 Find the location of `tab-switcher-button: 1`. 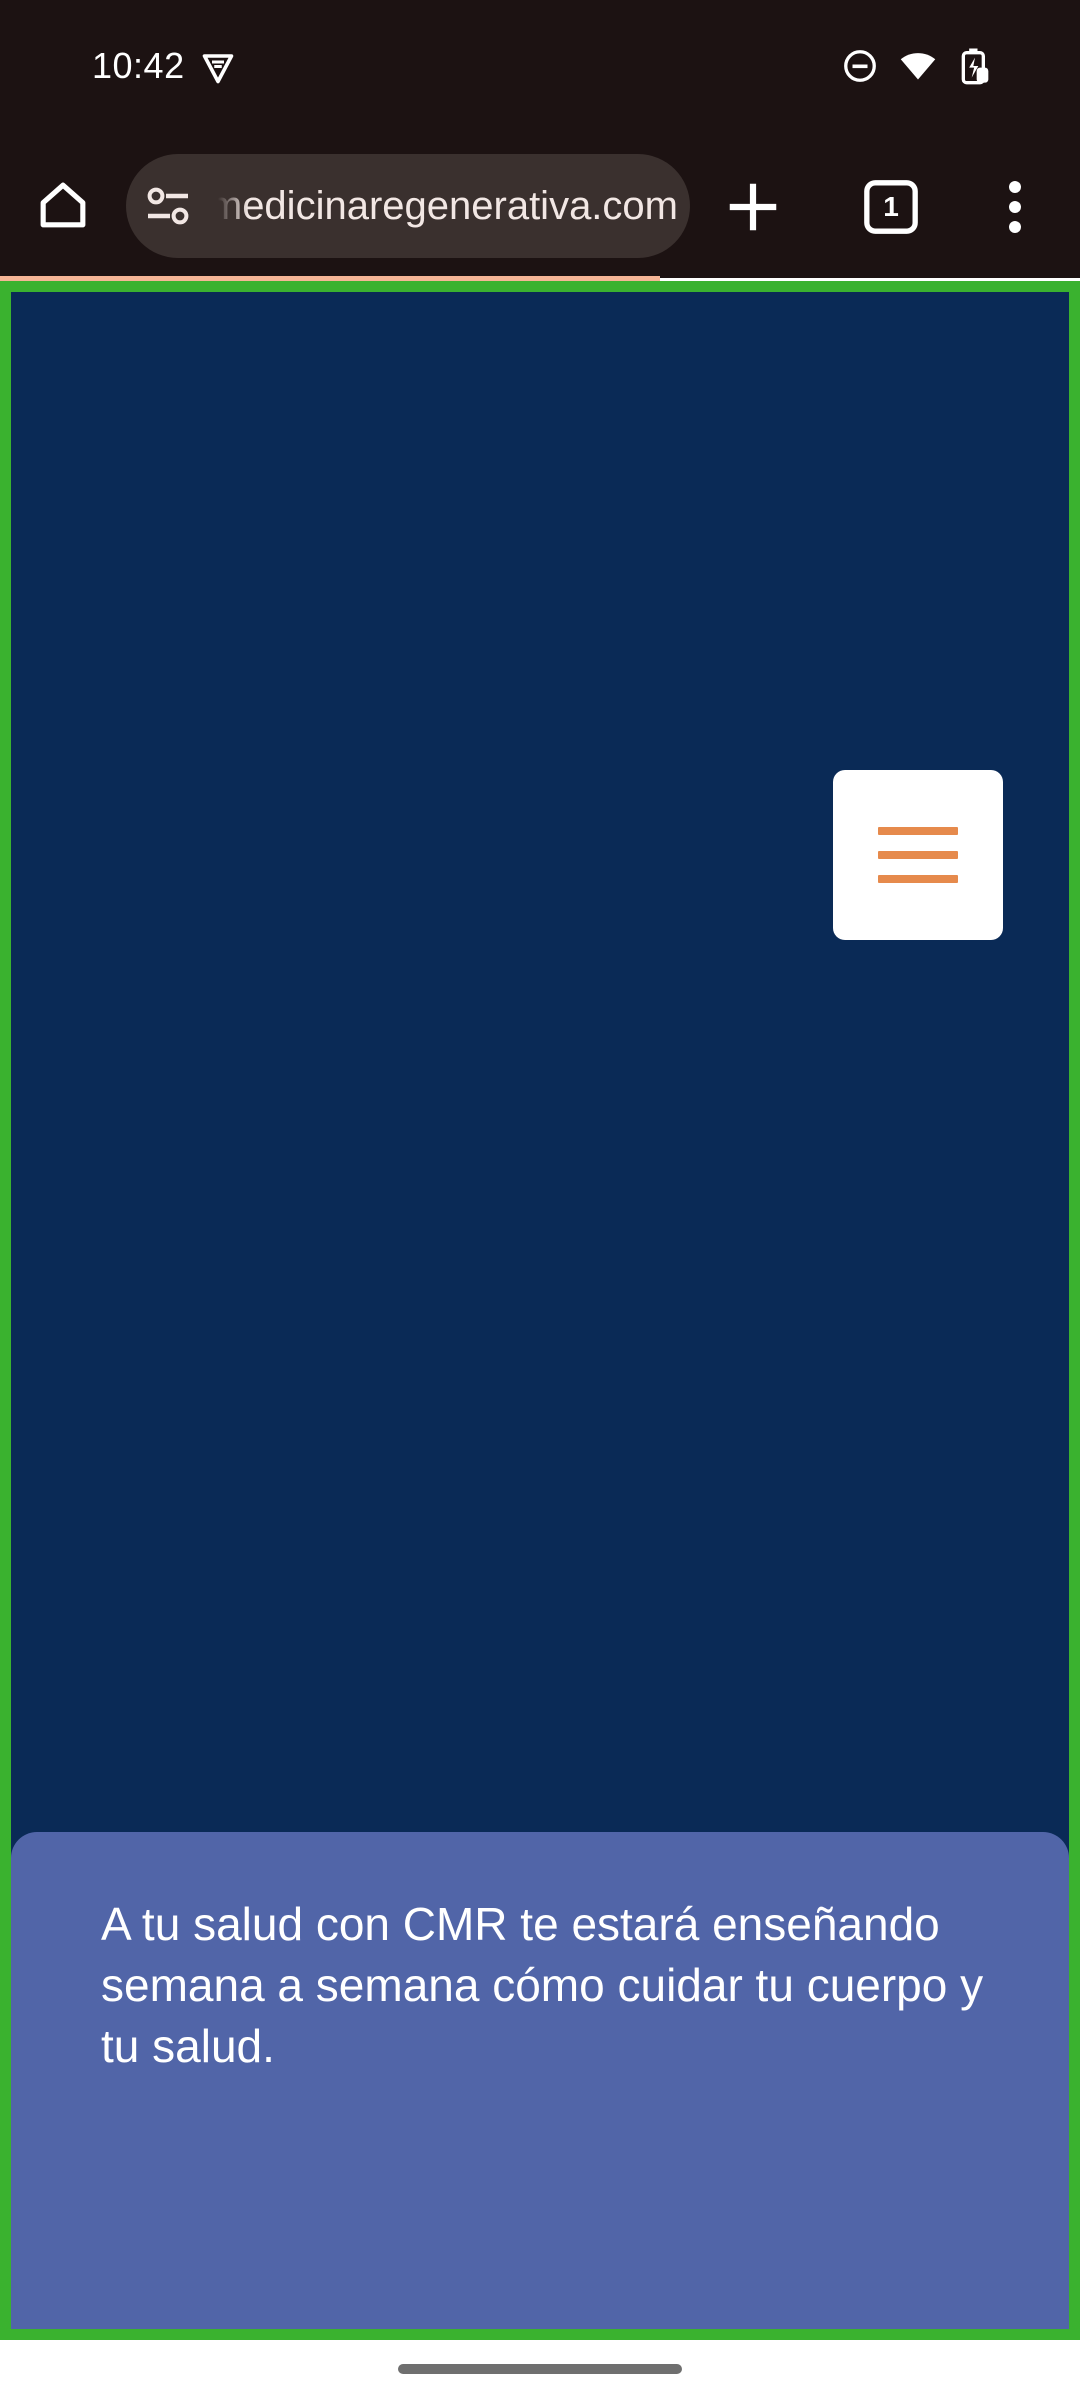

tab-switcher-button: 1 is located at coordinates (891, 207).